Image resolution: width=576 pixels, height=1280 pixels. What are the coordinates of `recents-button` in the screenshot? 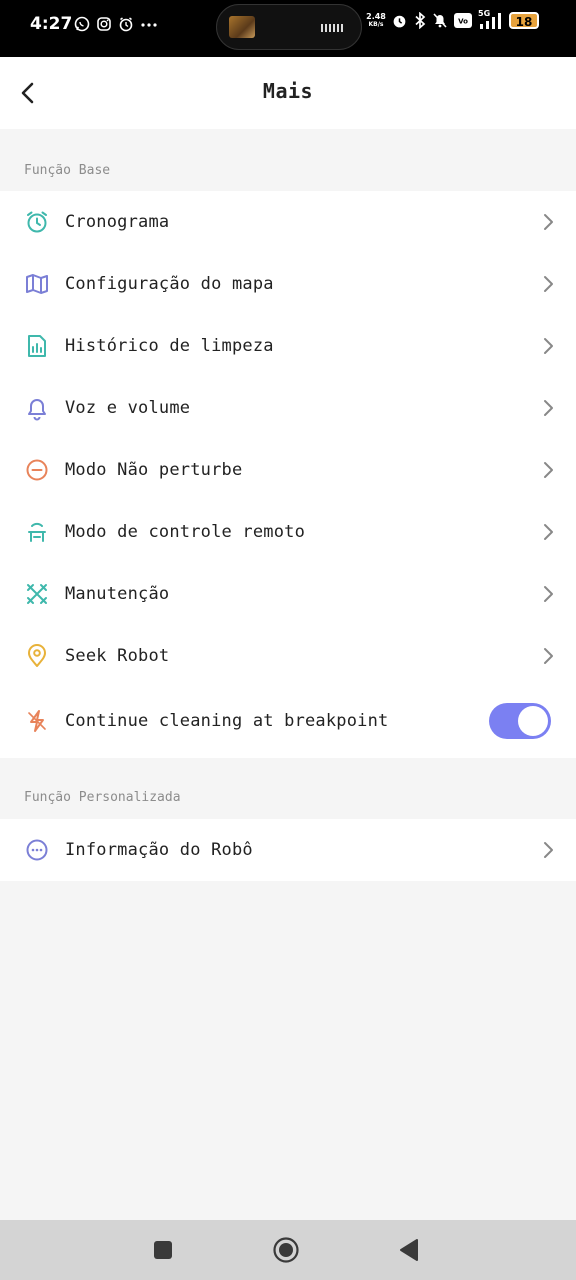 It's located at (163, 1250).